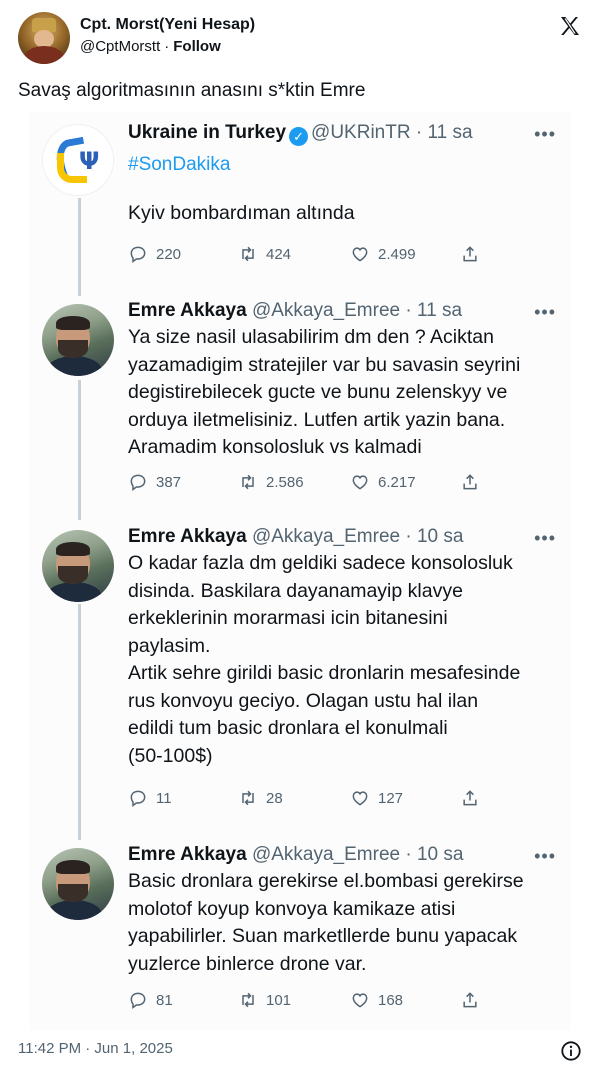  I want to click on tweet-header-line: Ukraine in Turkey ✓ @UKRinTR · 11 sa, so click(343, 134).